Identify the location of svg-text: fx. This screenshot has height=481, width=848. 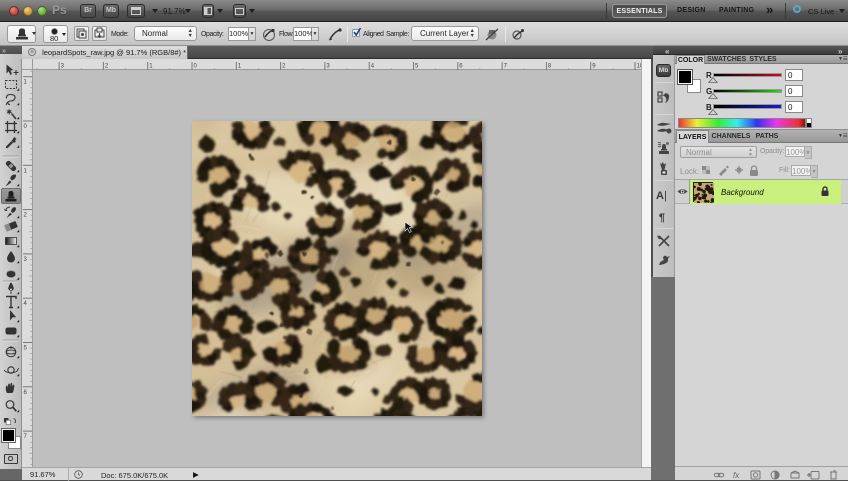
(736, 475).